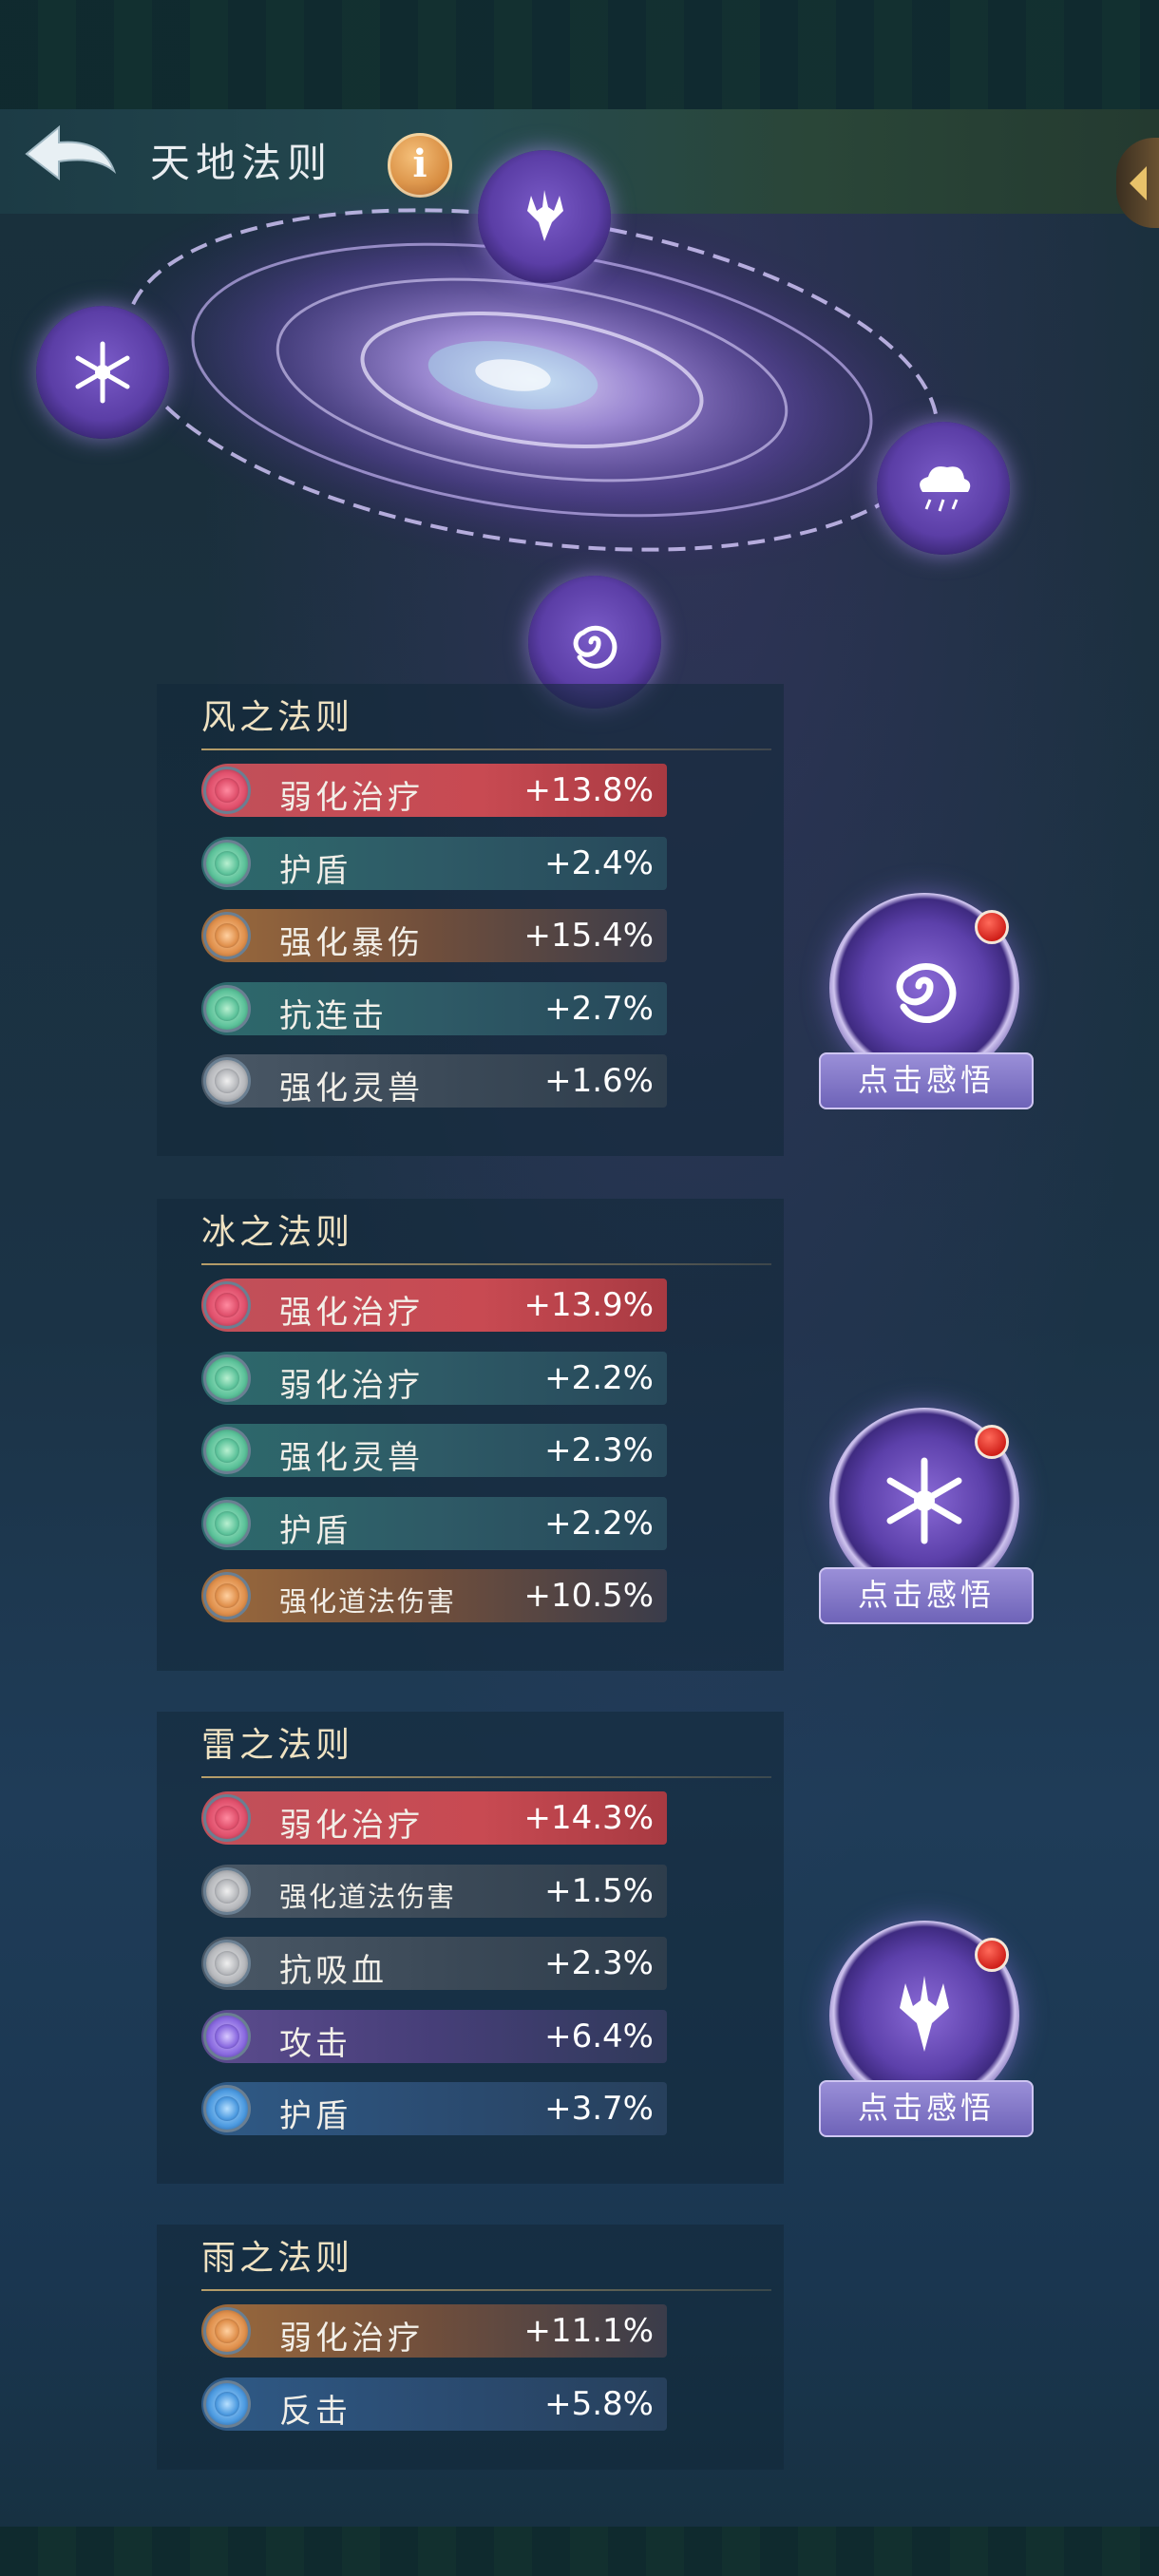  What do you see at coordinates (434, 1008) in the screenshot?
I see `attribute-row: 抗连击 +2.7%` at bounding box center [434, 1008].